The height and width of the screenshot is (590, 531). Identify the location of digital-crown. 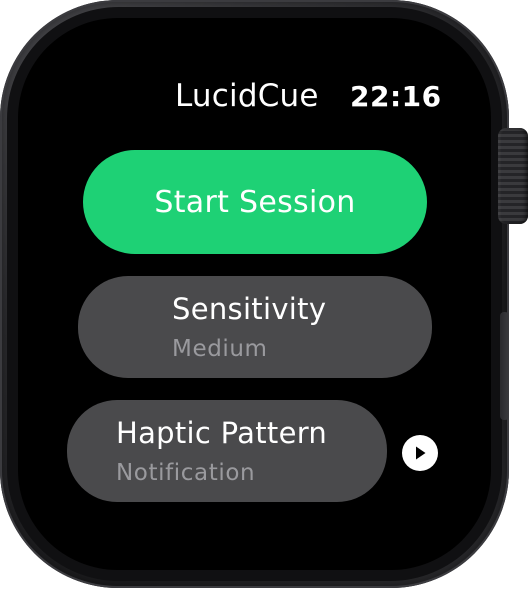
(513, 176).